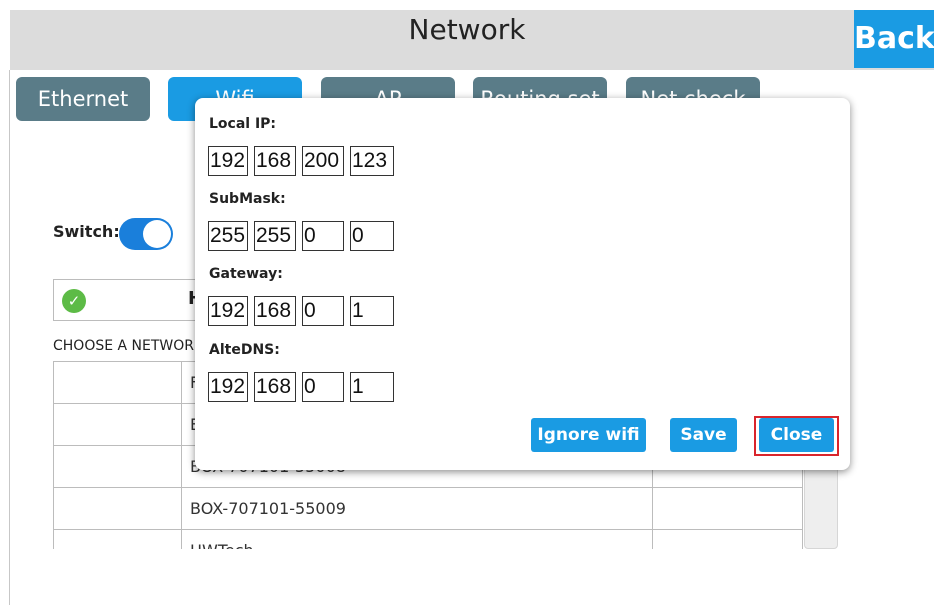 This screenshot has height=605, width=934. What do you see at coordinates (428, 539) in the screenshot?
I see `list-item: HWTech` at bounding box center [428, 539].